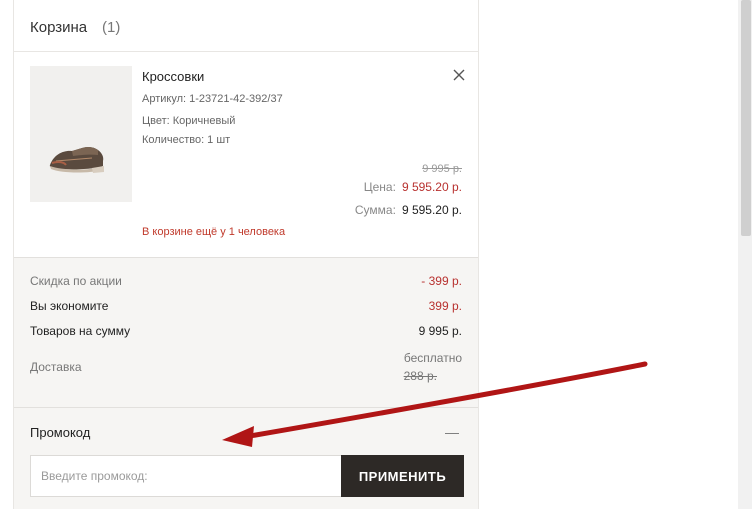 This screenshot has width=752, height=509. Describe the element at coordinates (59, 27) in the screenshot. I see `cart-title: Корзина` at that location.